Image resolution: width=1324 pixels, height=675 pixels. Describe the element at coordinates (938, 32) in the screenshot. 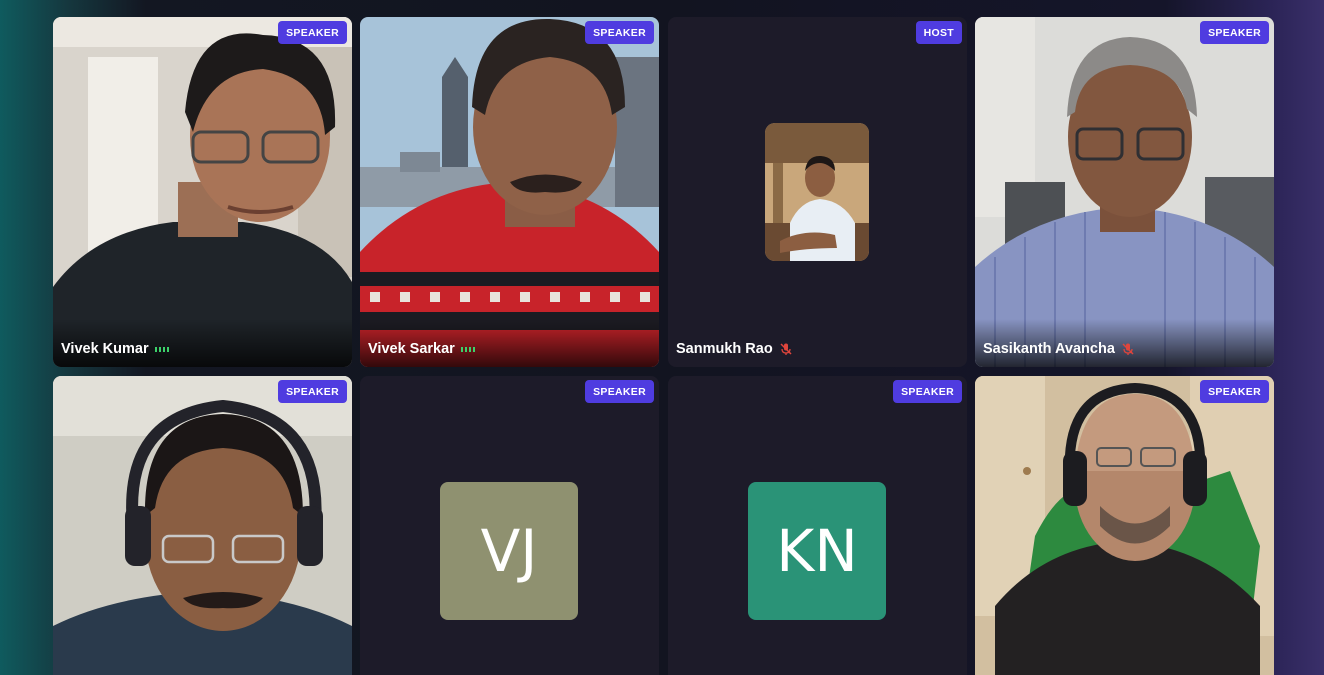

I see `host-badge: HOST` at that location.